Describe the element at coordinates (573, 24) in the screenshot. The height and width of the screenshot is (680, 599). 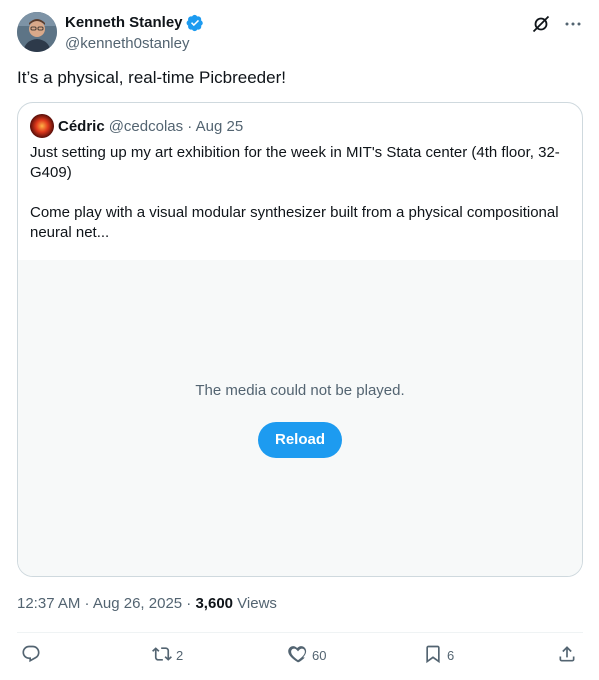
I see `more-icon` at that location.